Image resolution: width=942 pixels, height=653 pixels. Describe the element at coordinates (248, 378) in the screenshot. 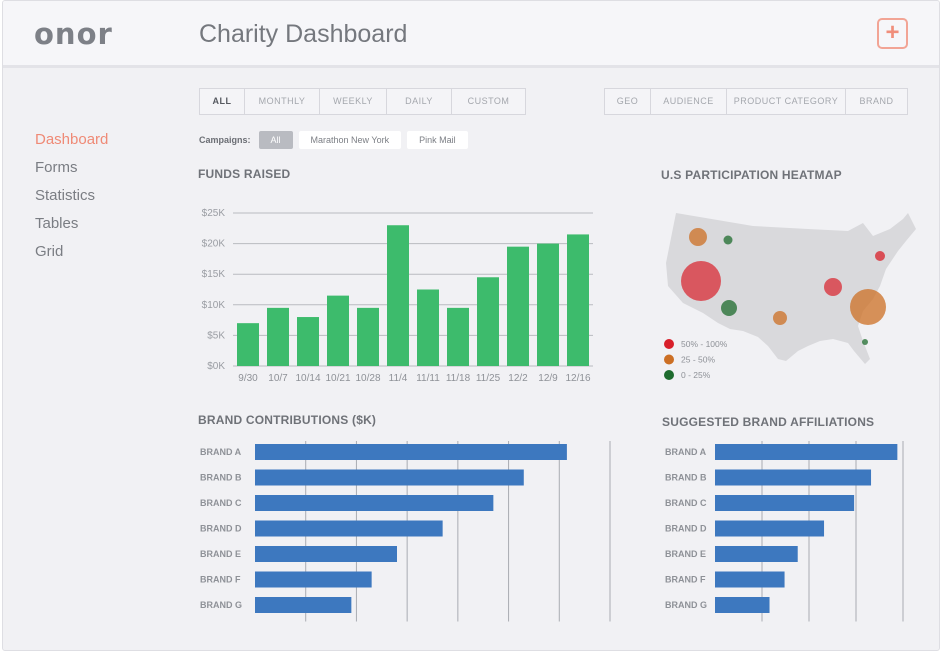

I see `funds-x-tick: 9/30` at that location.